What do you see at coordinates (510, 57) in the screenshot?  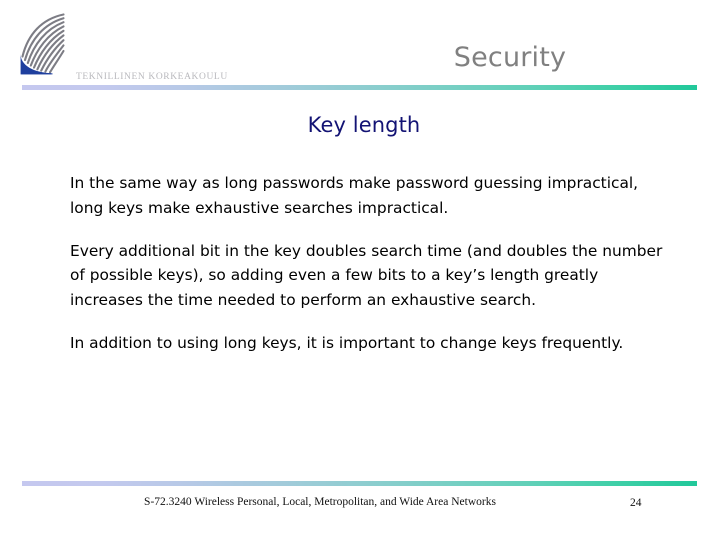 I see `page-title: Security` at bounding box center [510, 57].